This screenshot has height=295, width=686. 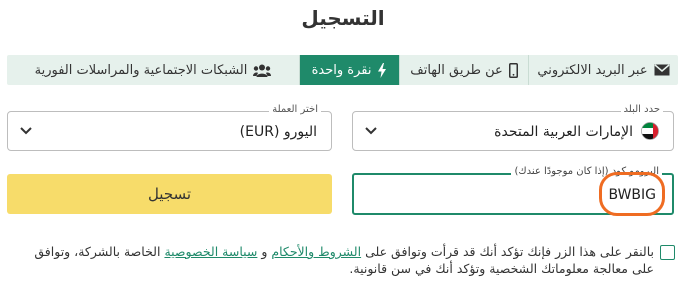 I want to click on mobile-phone-icon, so click(x=513, y=70).